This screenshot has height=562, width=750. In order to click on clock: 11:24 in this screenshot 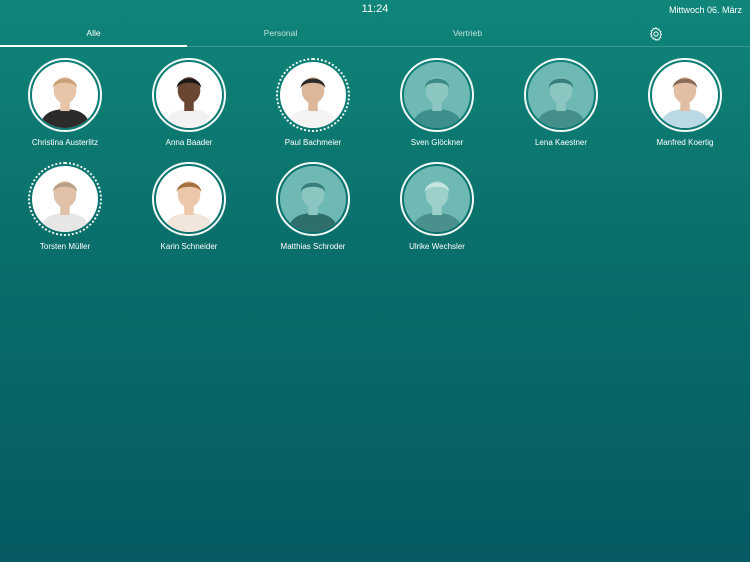, I will do `click(375, 9)`.